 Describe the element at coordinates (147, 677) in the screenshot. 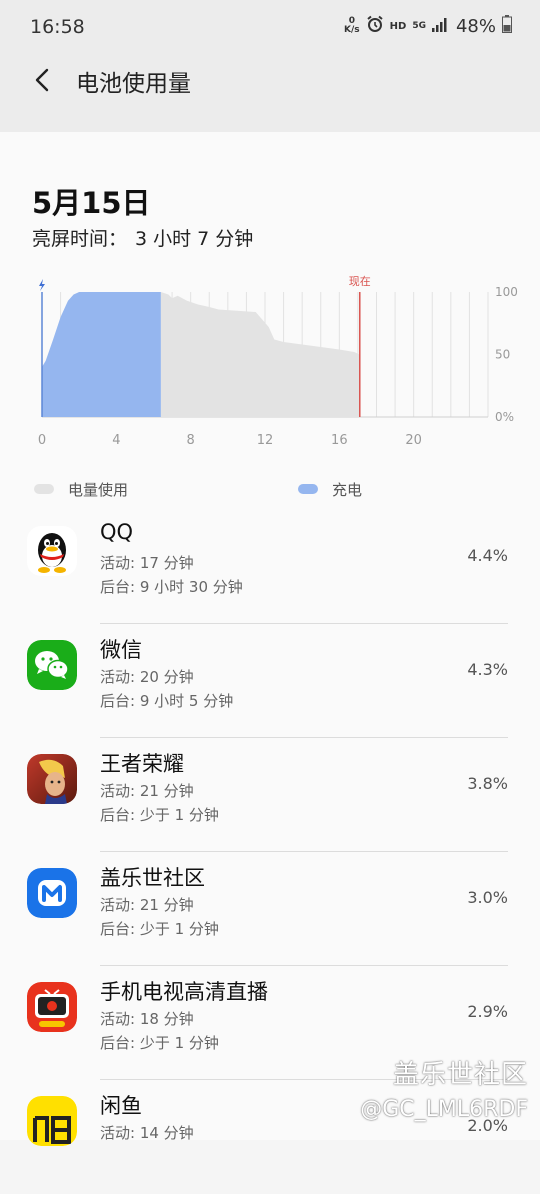

I see `app-active-time: 活动: 20 分钟` at that location.